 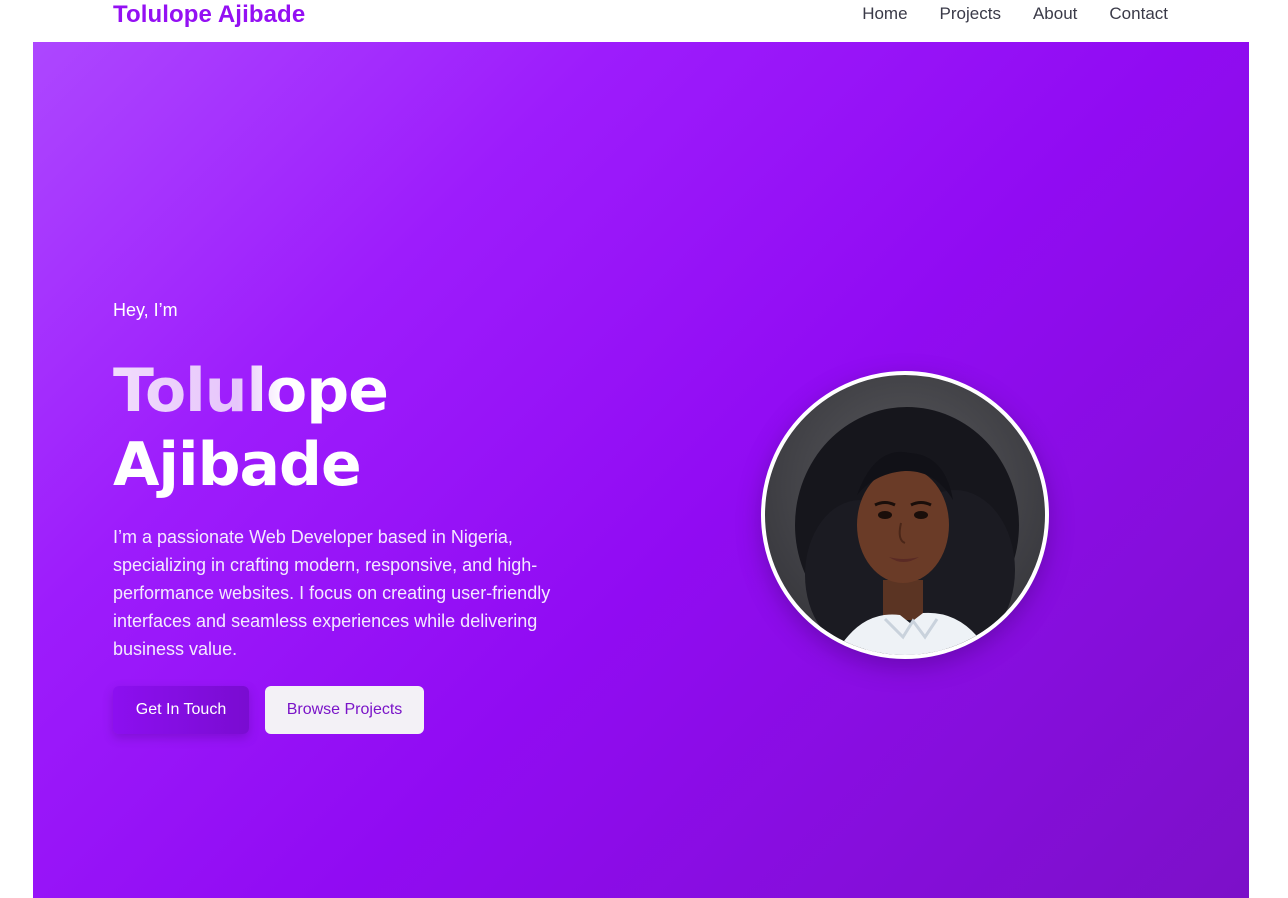 What do you see at coordinates (209, 15) in the screenshot?
I see `brand-logo-link: Tolulope Ajibade` at bounding box center [209, 15].